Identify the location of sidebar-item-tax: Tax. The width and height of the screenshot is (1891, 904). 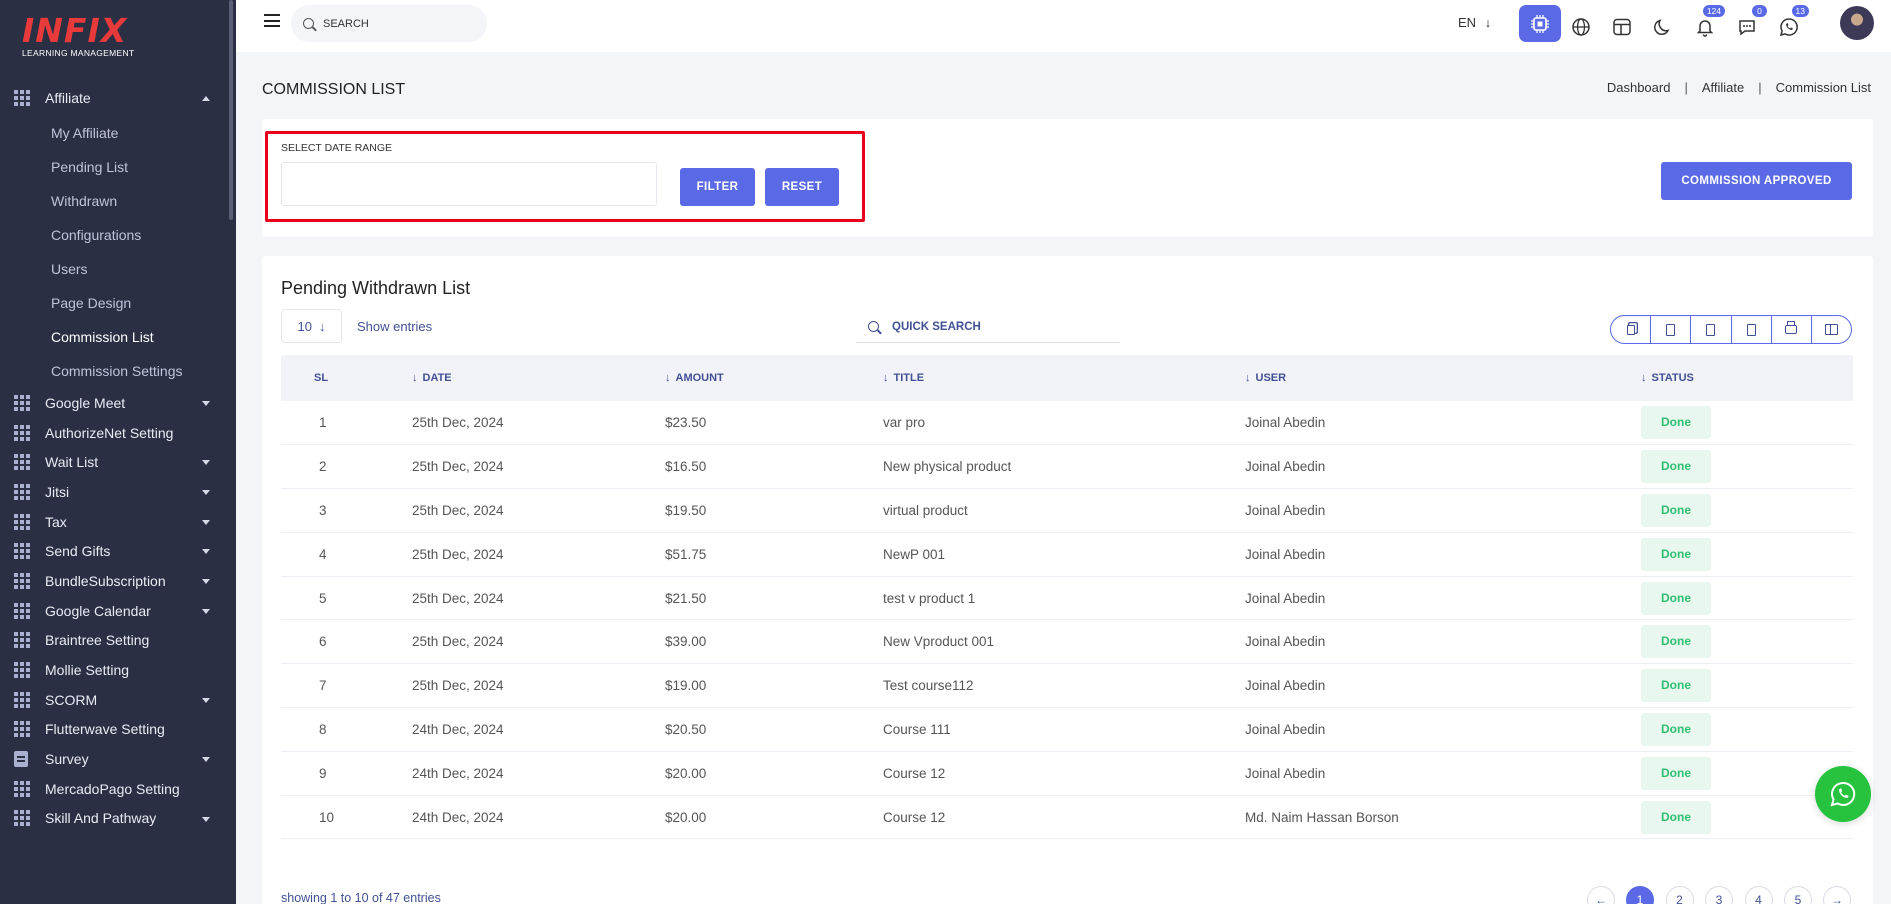
(116, 522).